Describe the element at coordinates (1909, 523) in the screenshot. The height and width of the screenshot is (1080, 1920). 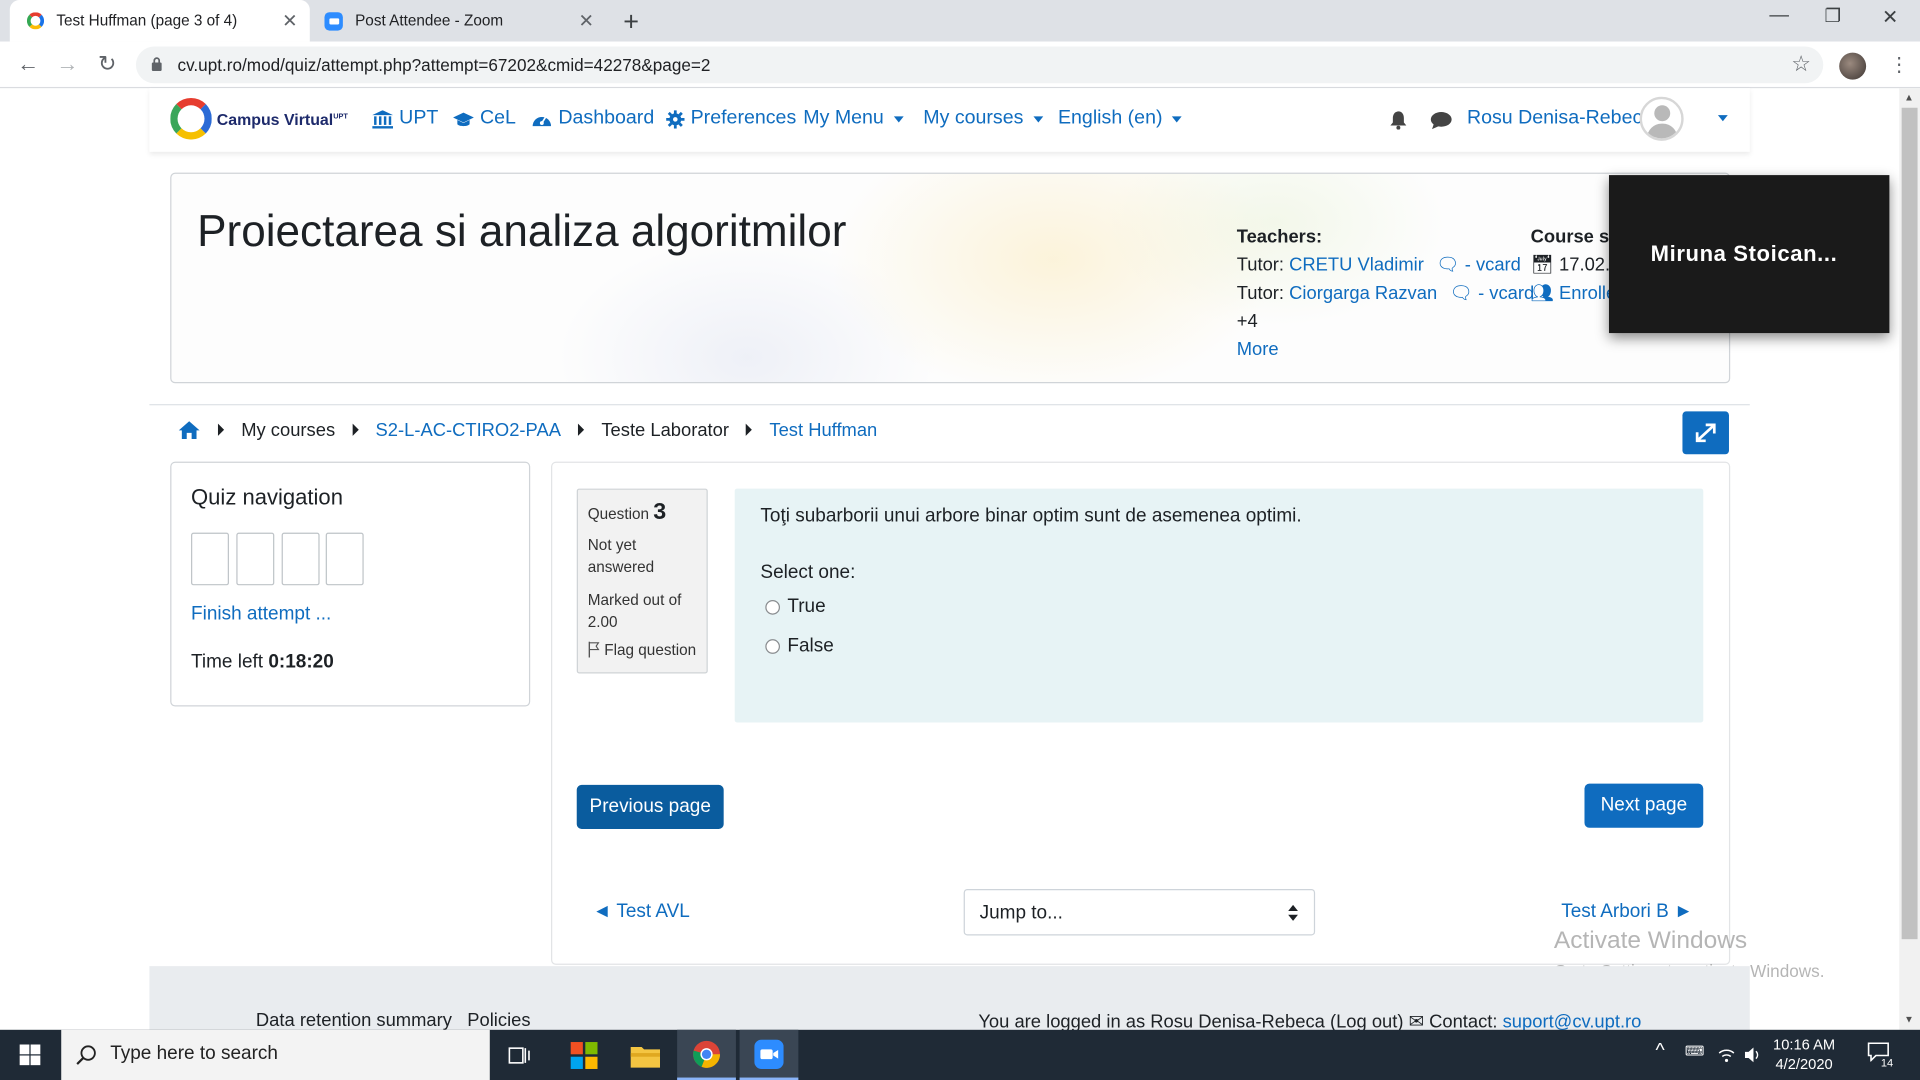
I see `scrollbar-thumb` at that location.